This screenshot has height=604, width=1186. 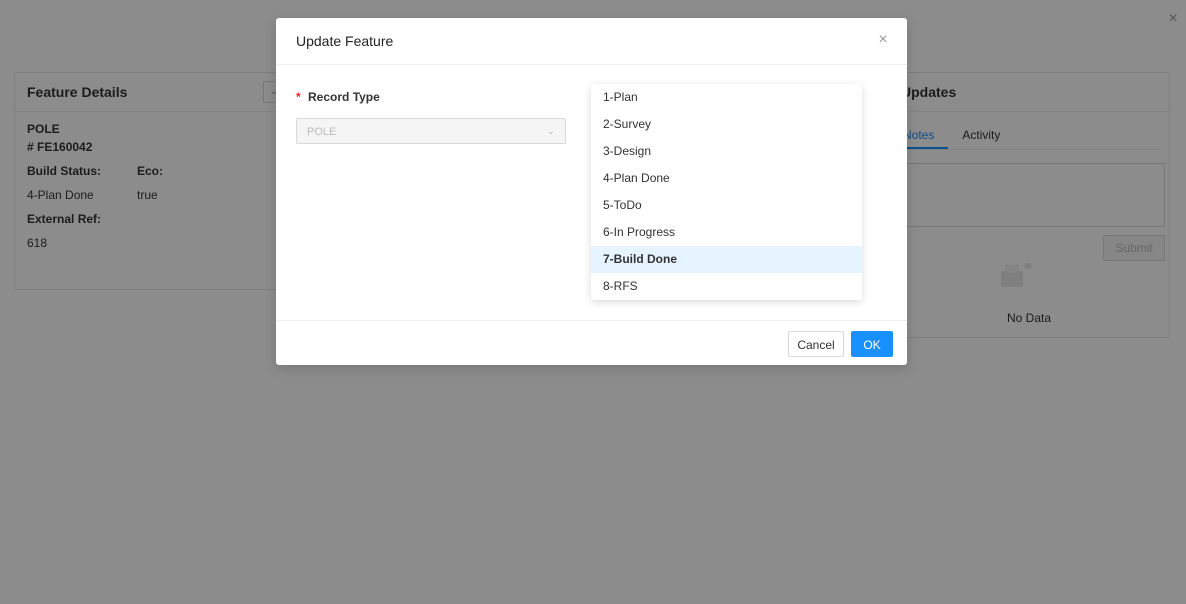 I want to click on cancel-button: Cancel, so click(x=816, y=344).